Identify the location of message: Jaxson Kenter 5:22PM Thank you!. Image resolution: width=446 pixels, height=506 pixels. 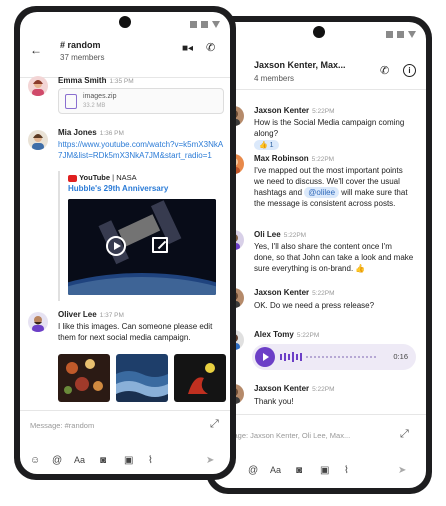
(319, 396).